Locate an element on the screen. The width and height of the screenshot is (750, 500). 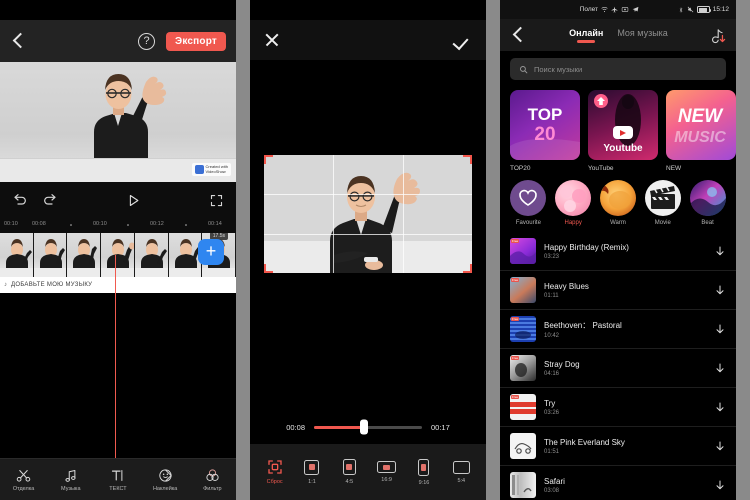
crop-stage is located at coordinates (368, 222).